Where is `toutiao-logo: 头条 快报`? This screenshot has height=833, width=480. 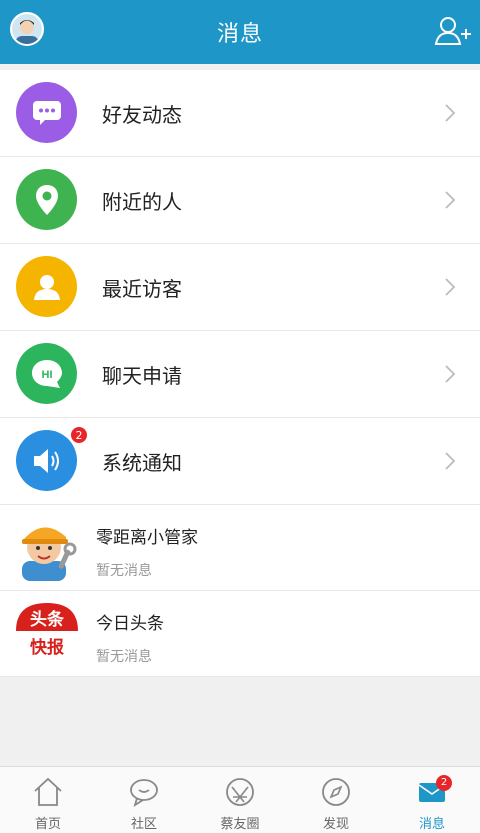 toutiao-logo: 头条 快报 is located at coordinates (47, 634).